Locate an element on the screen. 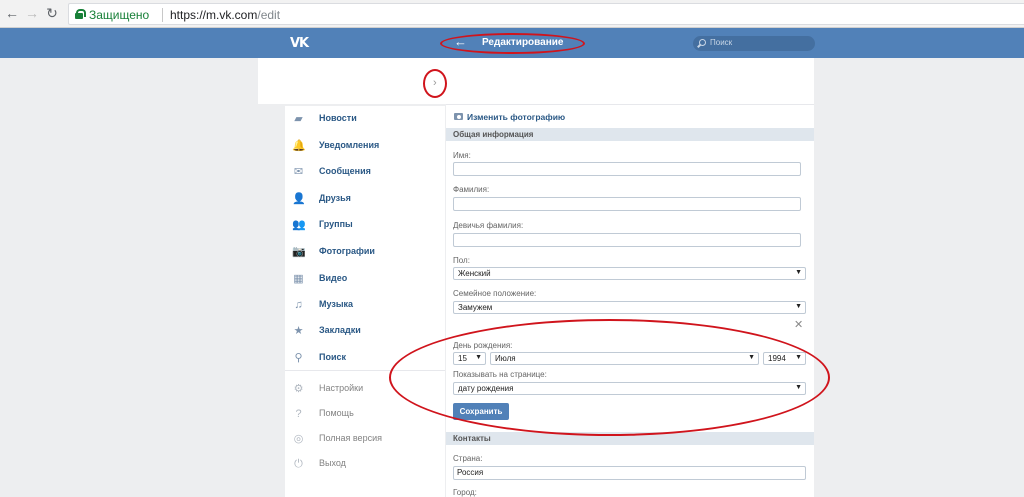 The width and height of the screenshot is (1024, 497). camera-icon: 📷 is located at coordinates (299, 252).